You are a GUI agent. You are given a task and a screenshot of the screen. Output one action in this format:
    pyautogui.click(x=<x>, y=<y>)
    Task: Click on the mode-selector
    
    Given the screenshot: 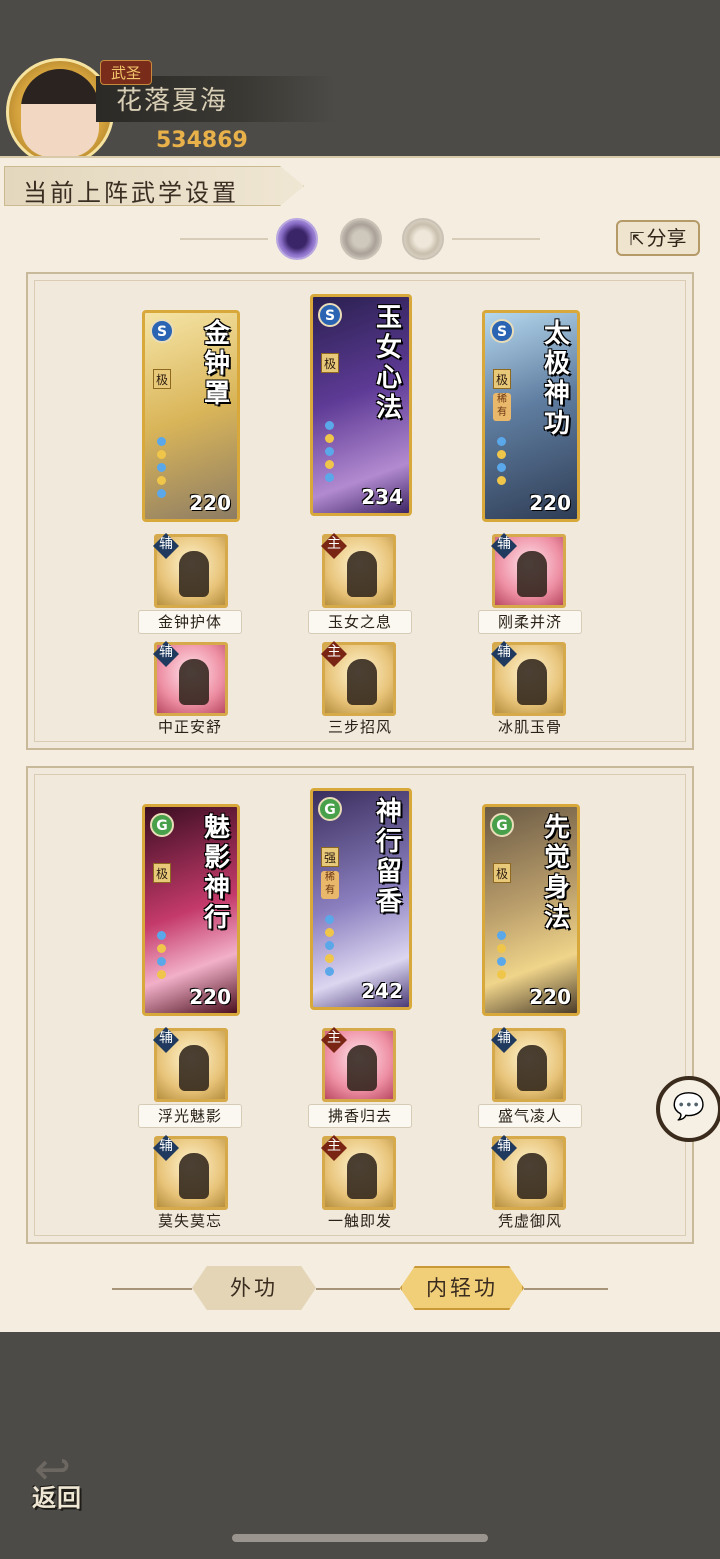 What is the action you would take?
    pyautogui.click(x=360, y=239)
    